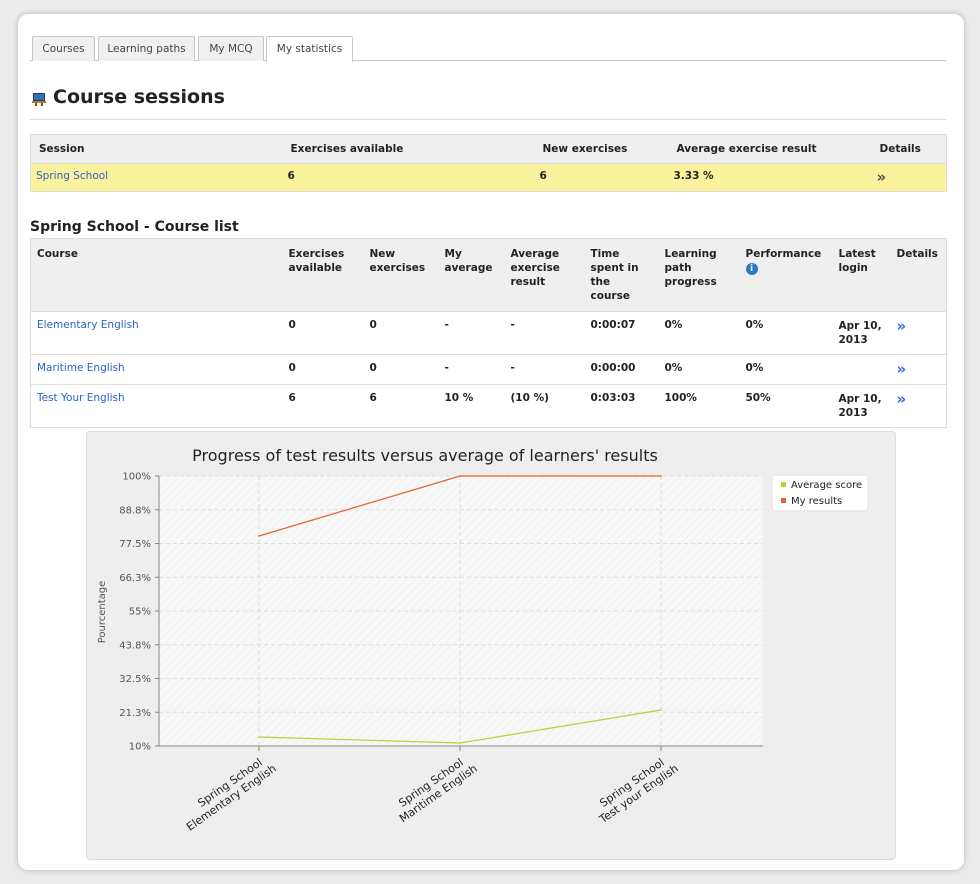 The height and width of the screenshot is (884, 980). Describe the element at coordinates (136, 477) in the screenshot. I see `y-tick-label: 100%` at that location.